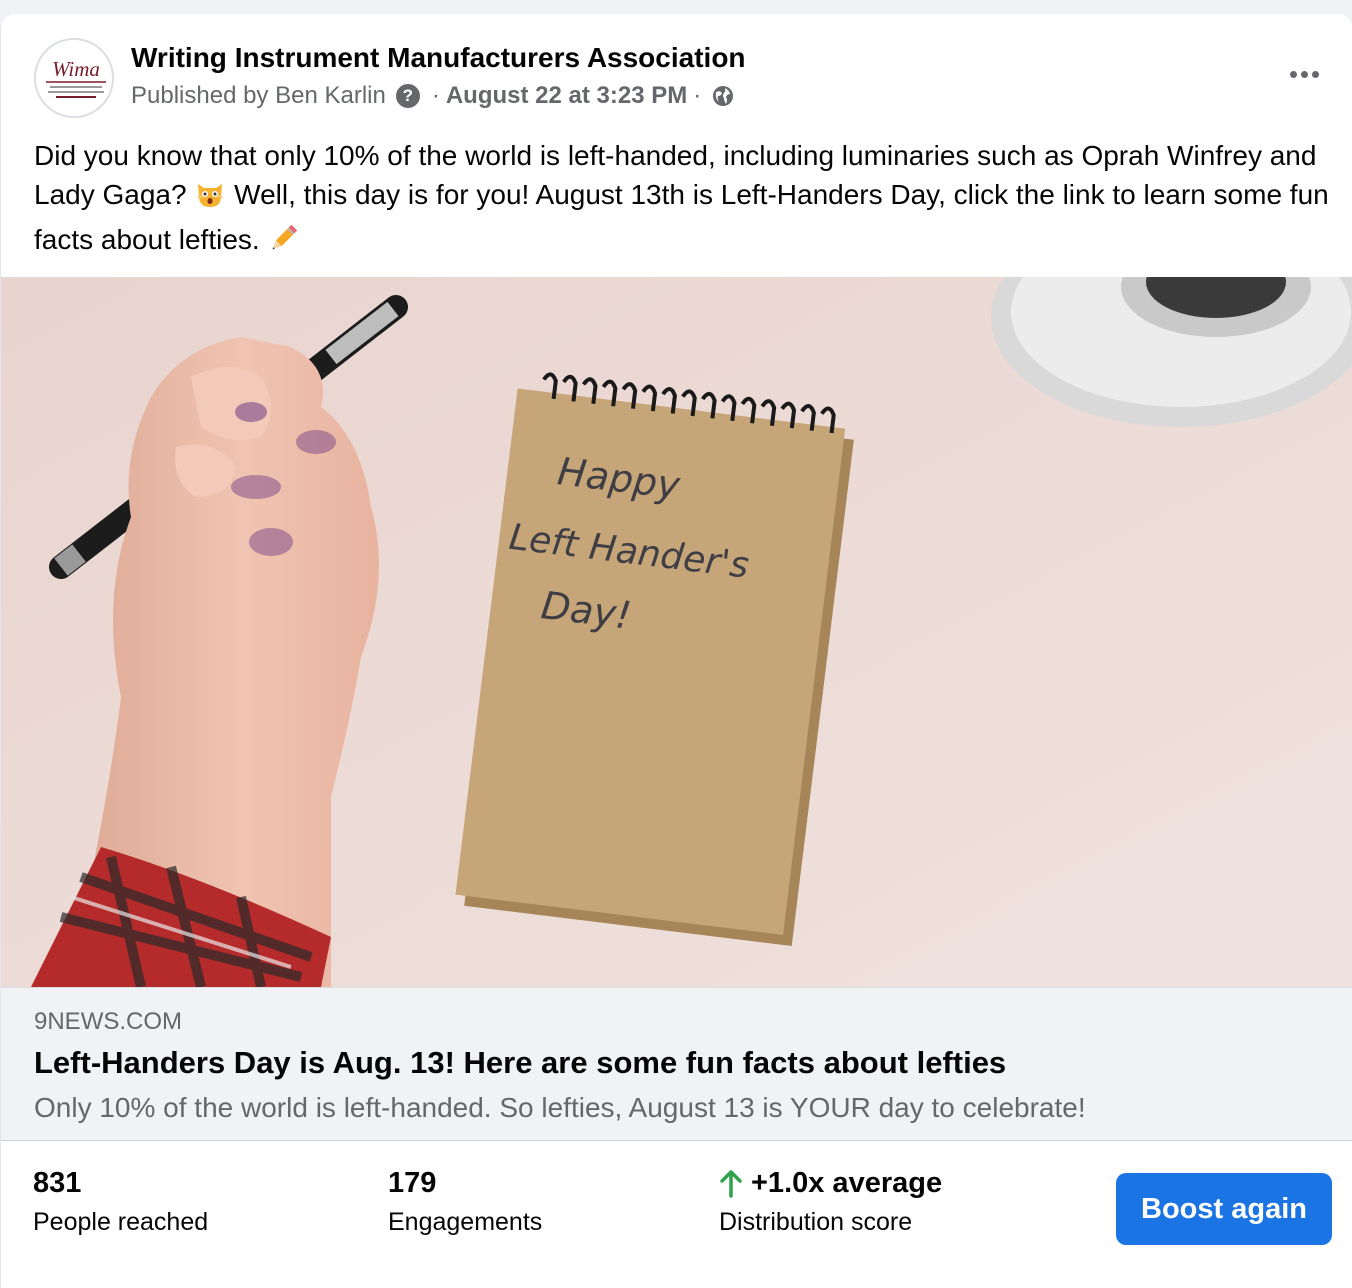 The height and width of the screenshot is (1288, 1352). Describe the element at coordinates (1224, 1209) in the screenshot. I see `boost-again-button: Boost again` at that location.